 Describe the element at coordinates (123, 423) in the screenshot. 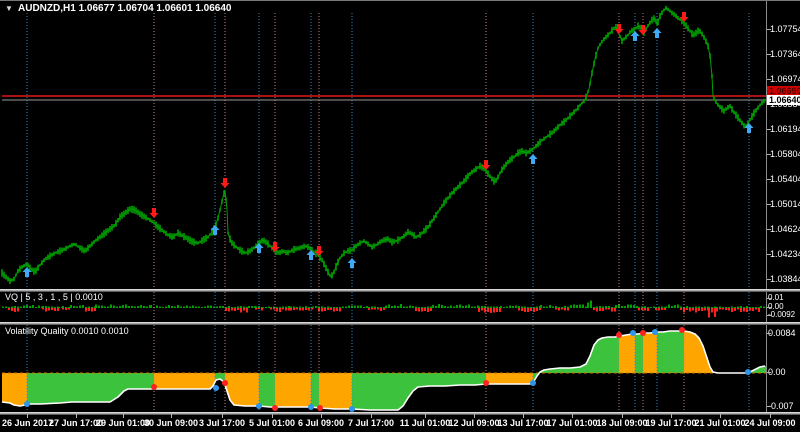

I see `time-axis-label: 29 Jun 01:00` at that location.